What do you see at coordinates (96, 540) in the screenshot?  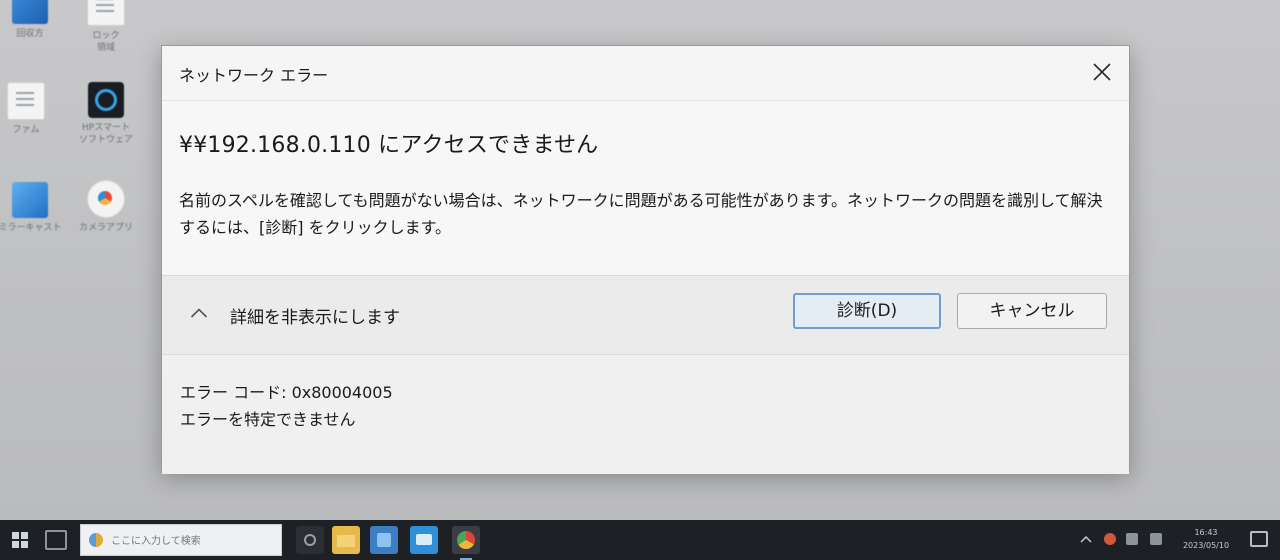 I see `search-icon` at bounding box center [96, 540].